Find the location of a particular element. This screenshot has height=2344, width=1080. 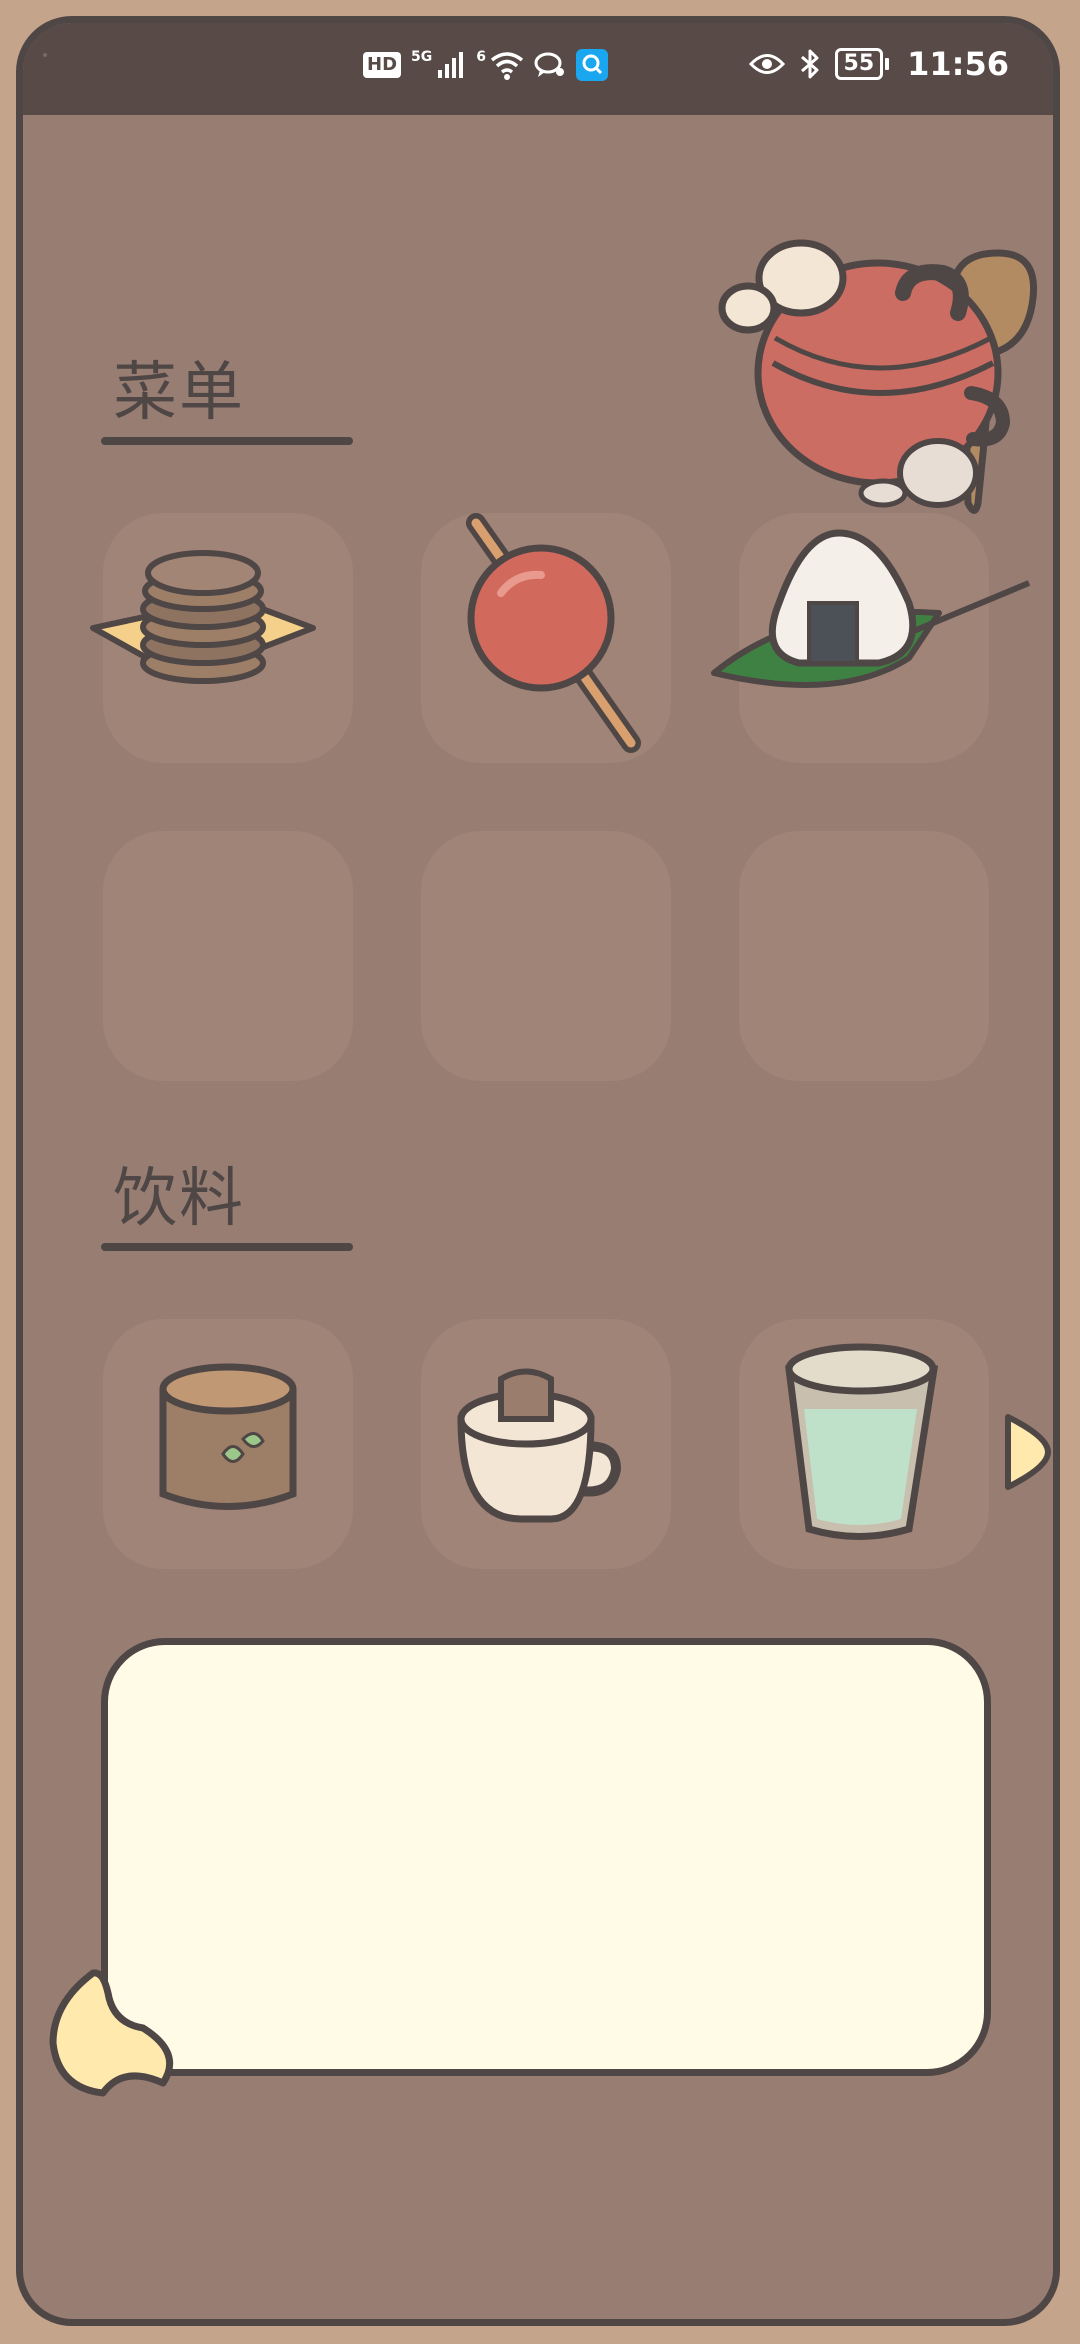

drinks-title-underline is located at coordinates (227, 1247).